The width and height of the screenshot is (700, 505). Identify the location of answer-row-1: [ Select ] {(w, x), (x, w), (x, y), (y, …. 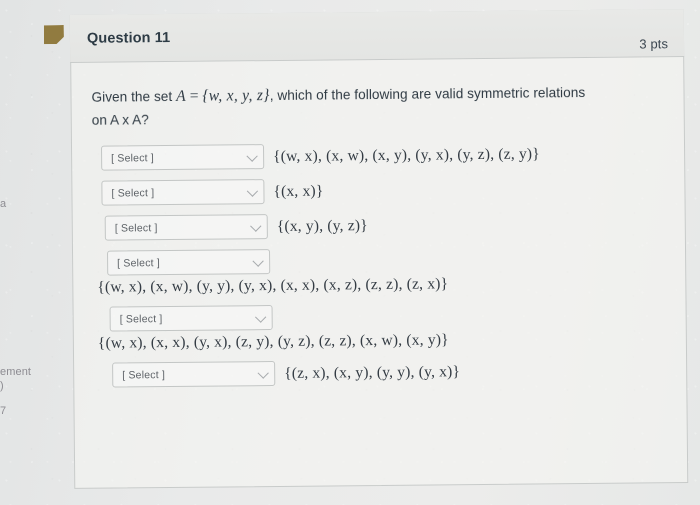
(378, 155).